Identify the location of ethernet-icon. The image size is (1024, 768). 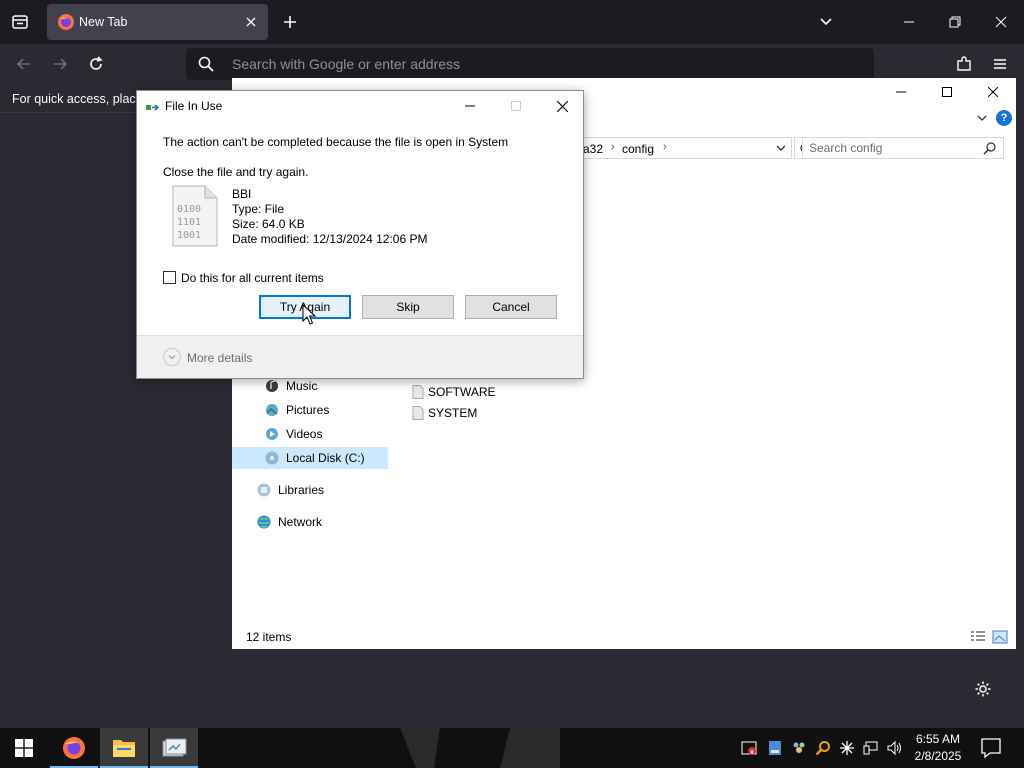
(870, 748).